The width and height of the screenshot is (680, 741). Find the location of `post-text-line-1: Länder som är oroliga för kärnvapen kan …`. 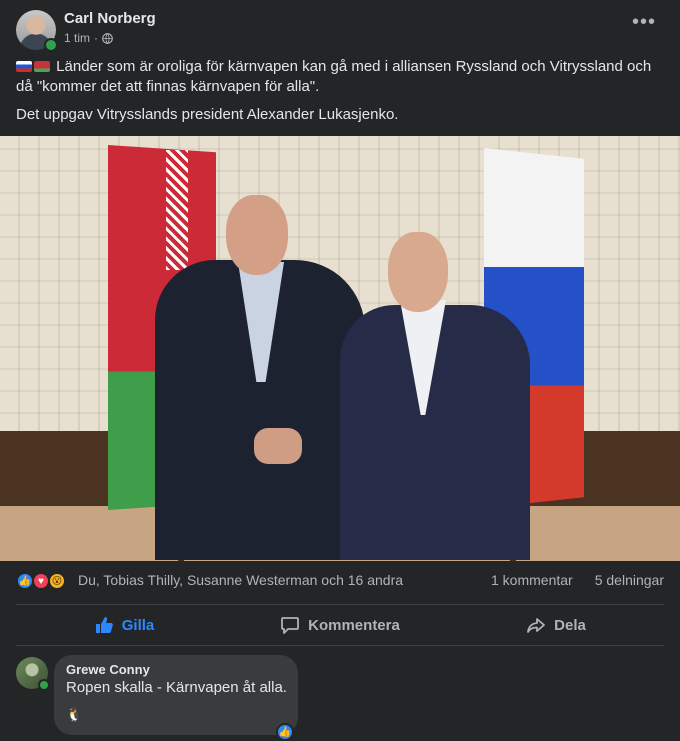

post-text-line-1: Länder som är oroliga för kärnvapen kan … is located at coordinates (334, 76).